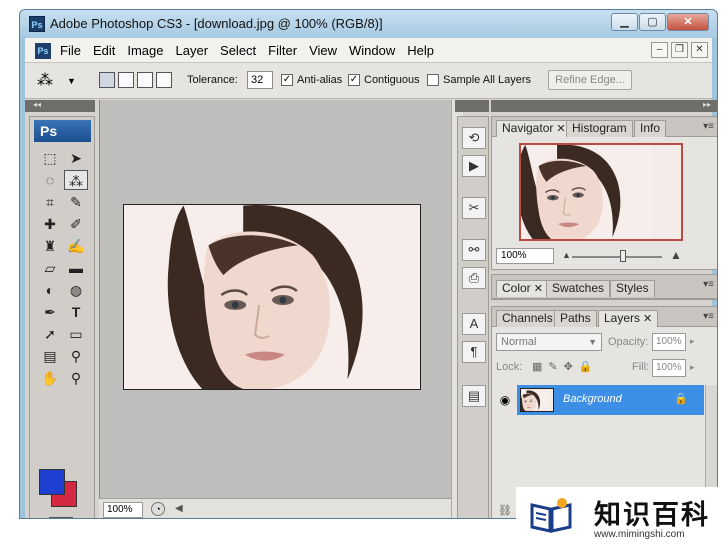  I want to click on history-panel-icon: ⟲, so click(474, 138).